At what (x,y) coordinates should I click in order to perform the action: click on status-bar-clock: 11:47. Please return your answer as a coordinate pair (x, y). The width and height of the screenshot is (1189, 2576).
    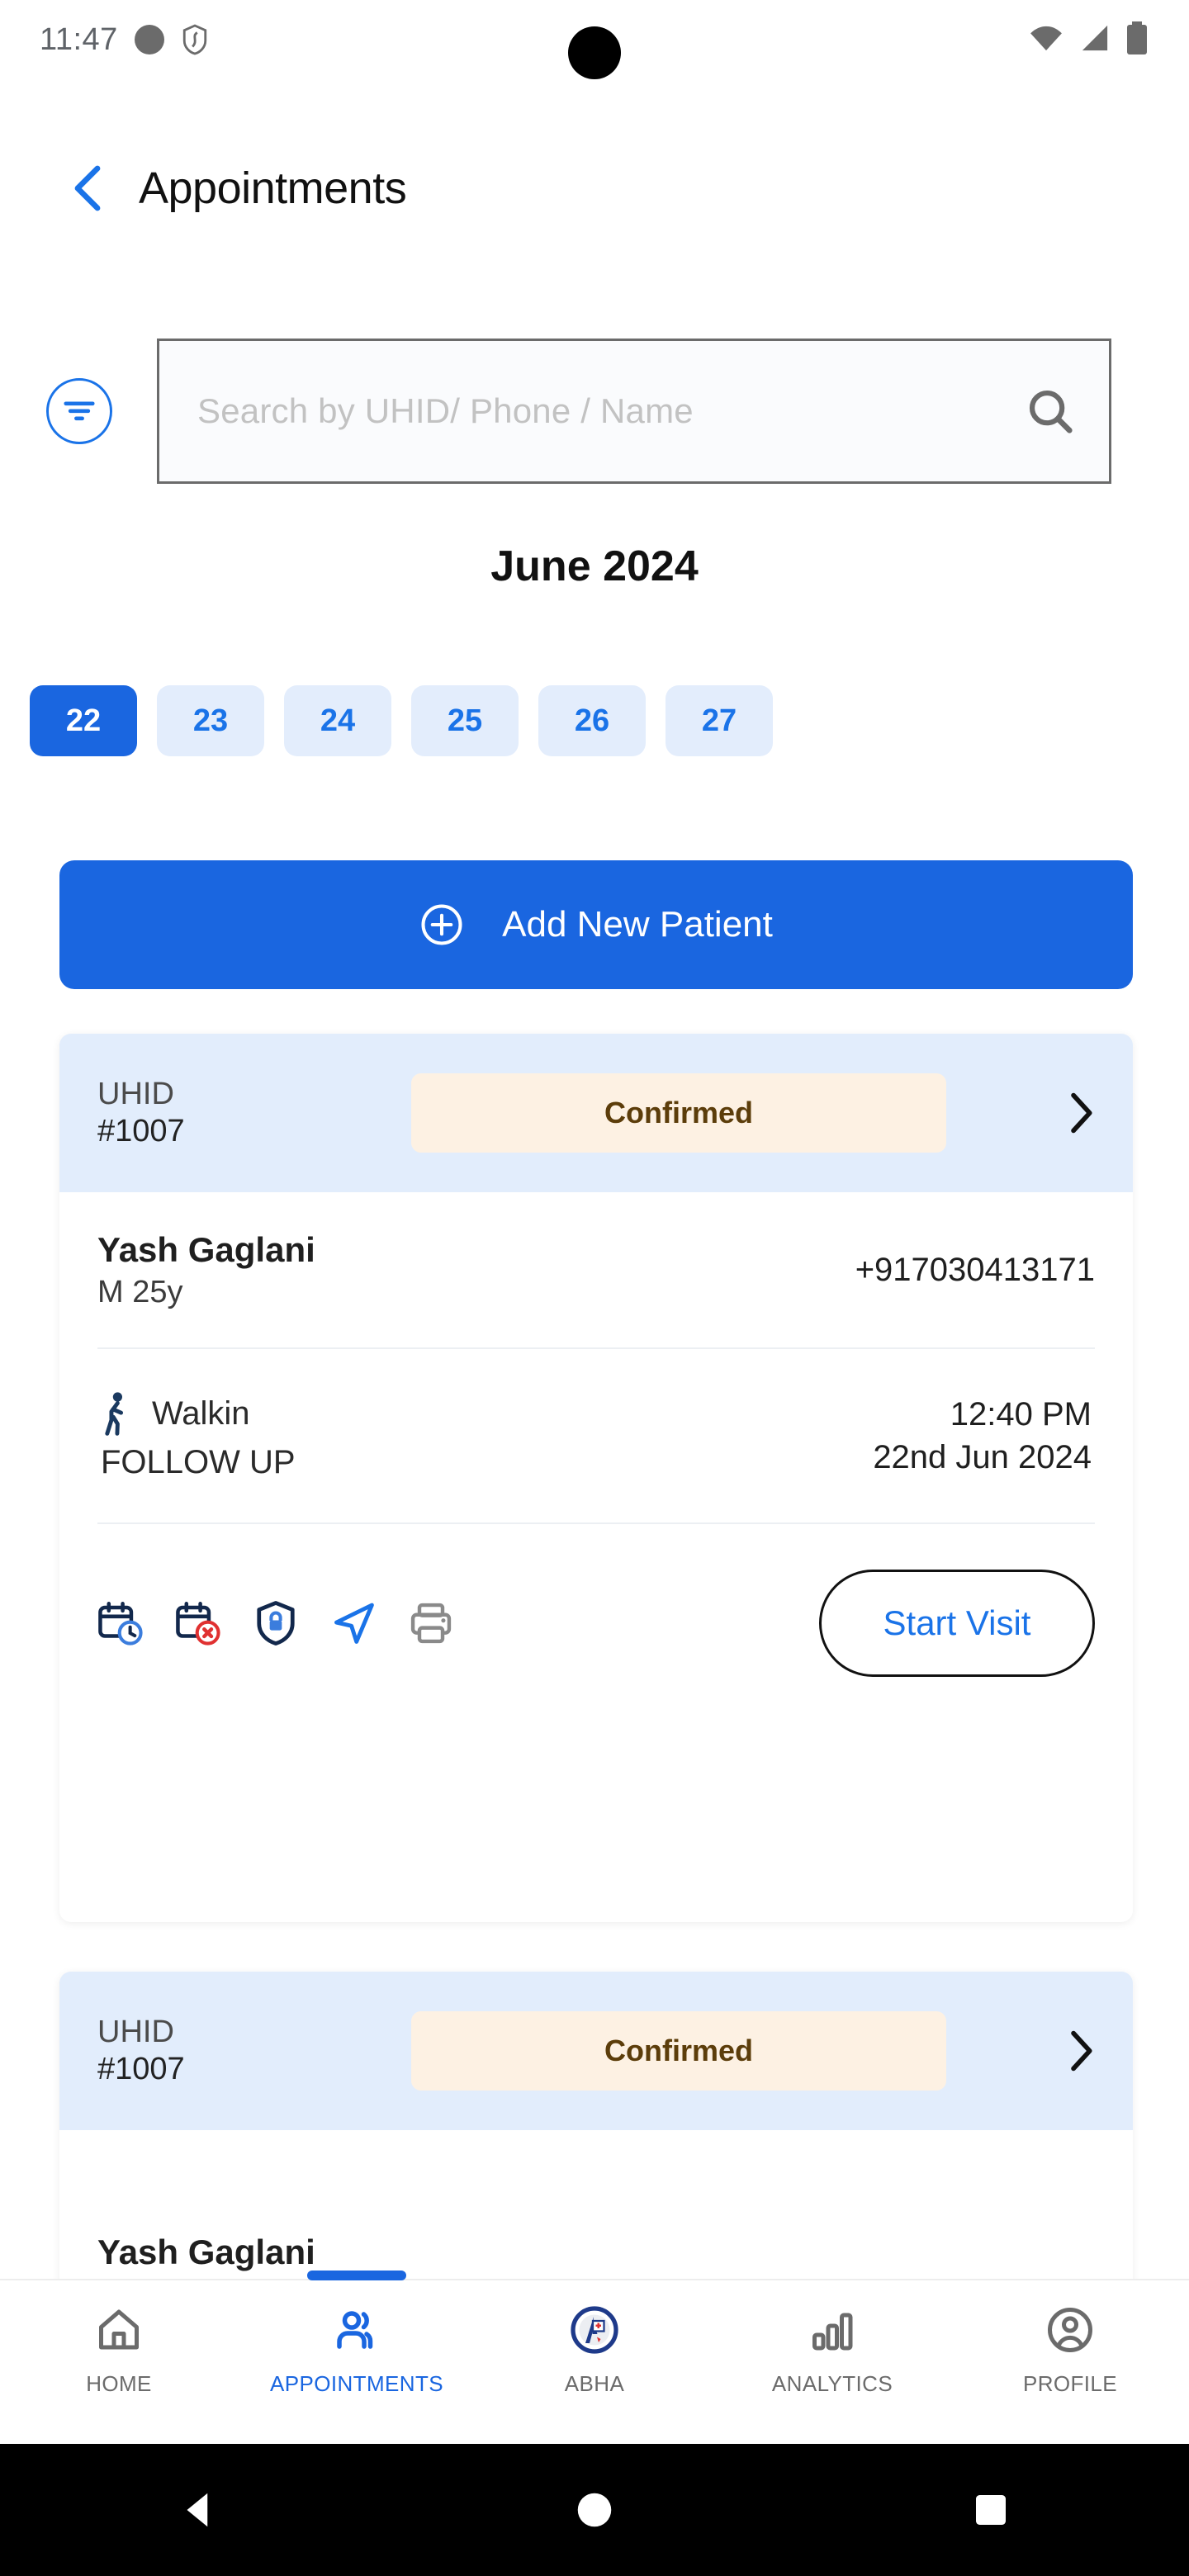
    Looking at the image, I should click on (79, 39).